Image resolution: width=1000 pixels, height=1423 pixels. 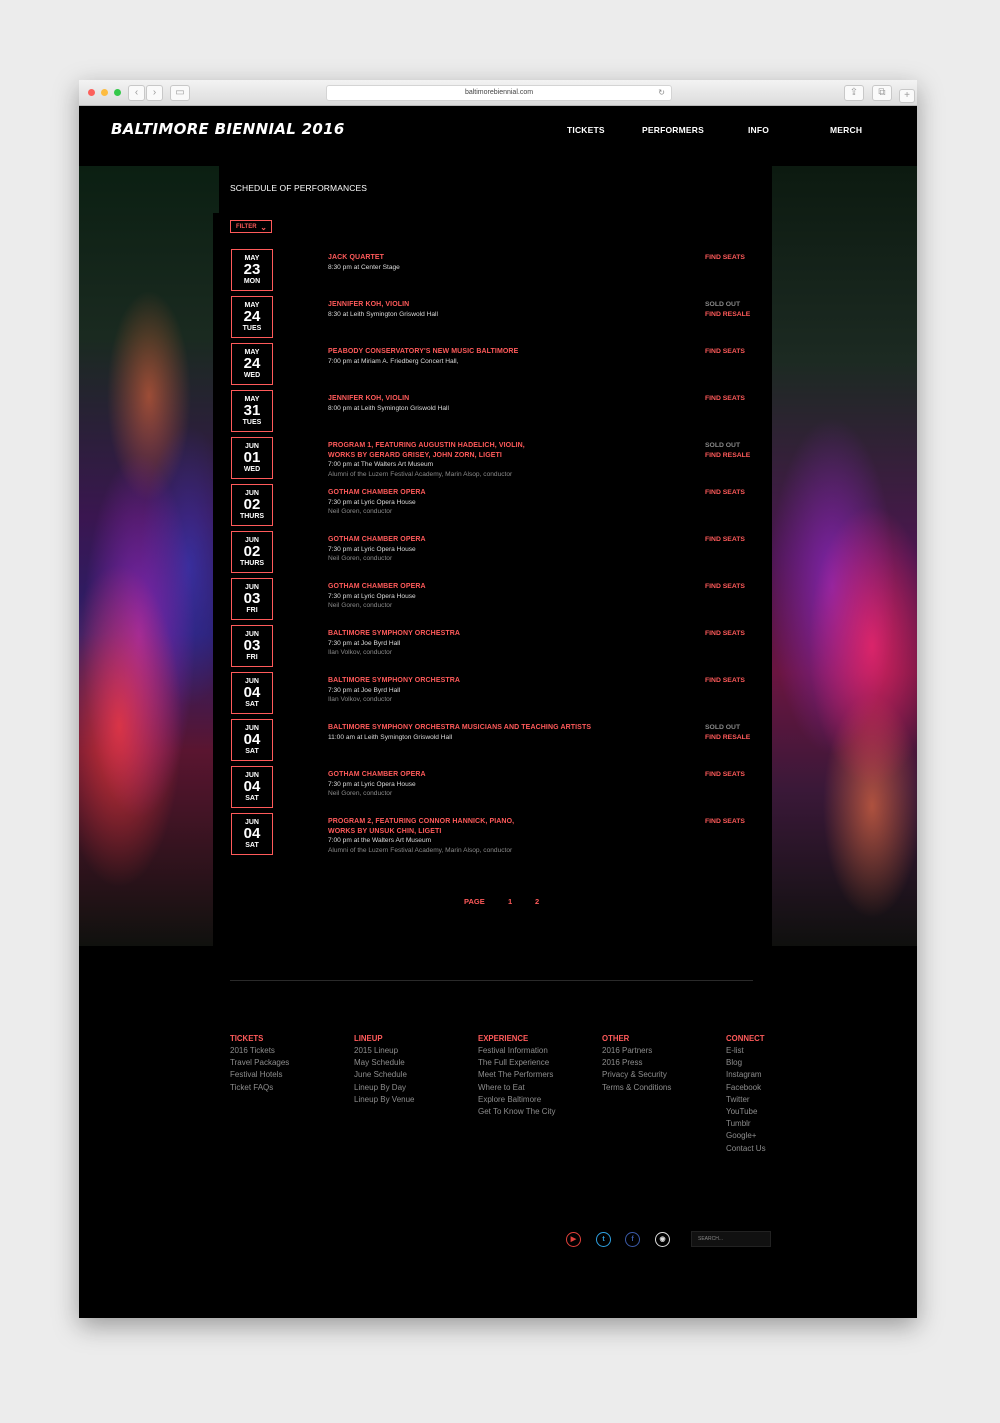 What do you see at coordinates (517, 1088) in the screenshot?
I see `footer-link: Where to Eat` at bounding box center [517, 1088].